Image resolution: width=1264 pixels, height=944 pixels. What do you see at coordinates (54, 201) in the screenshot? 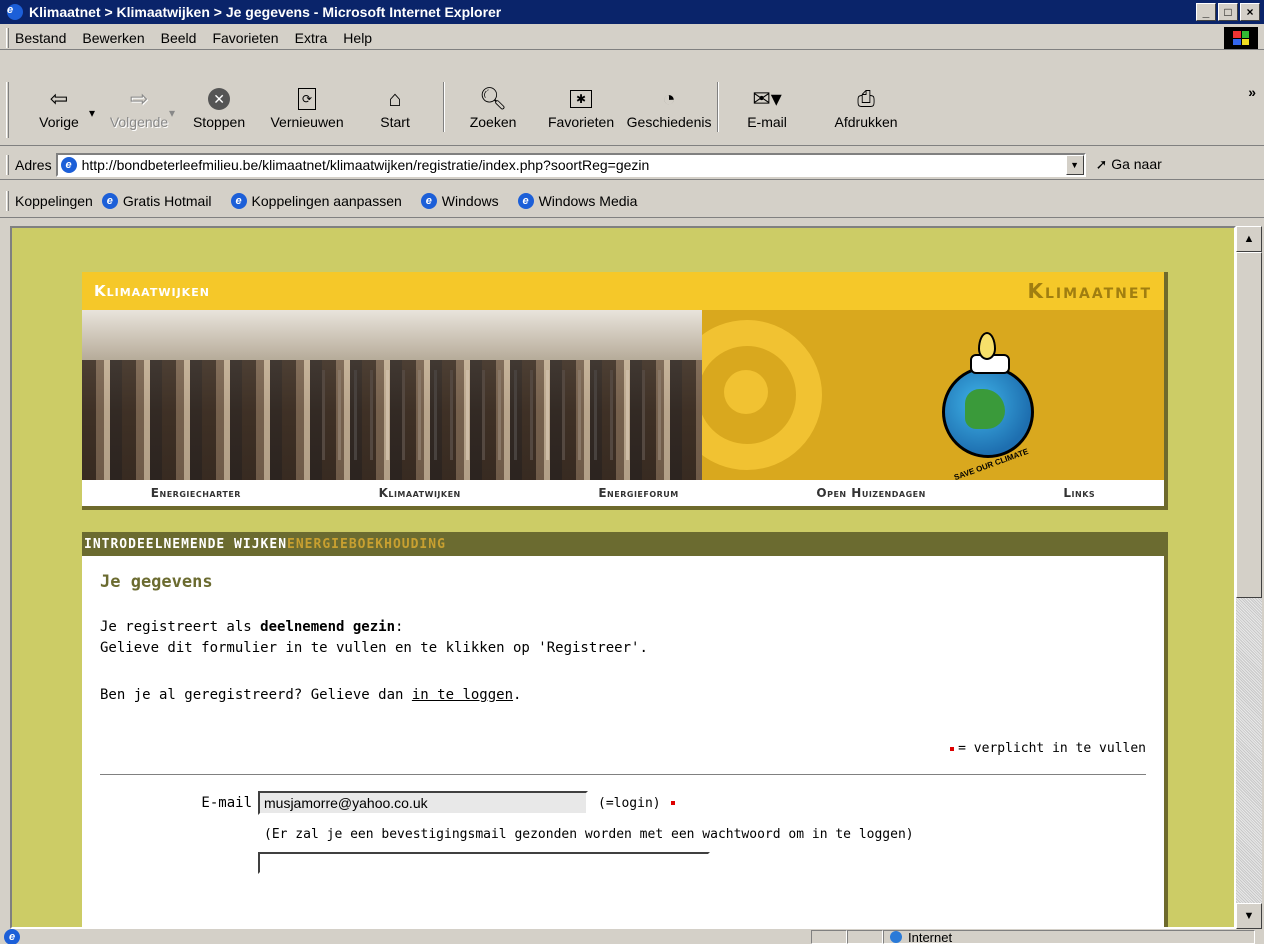
I see `links-label: Koppelingen` at bounding box center [54, 201].